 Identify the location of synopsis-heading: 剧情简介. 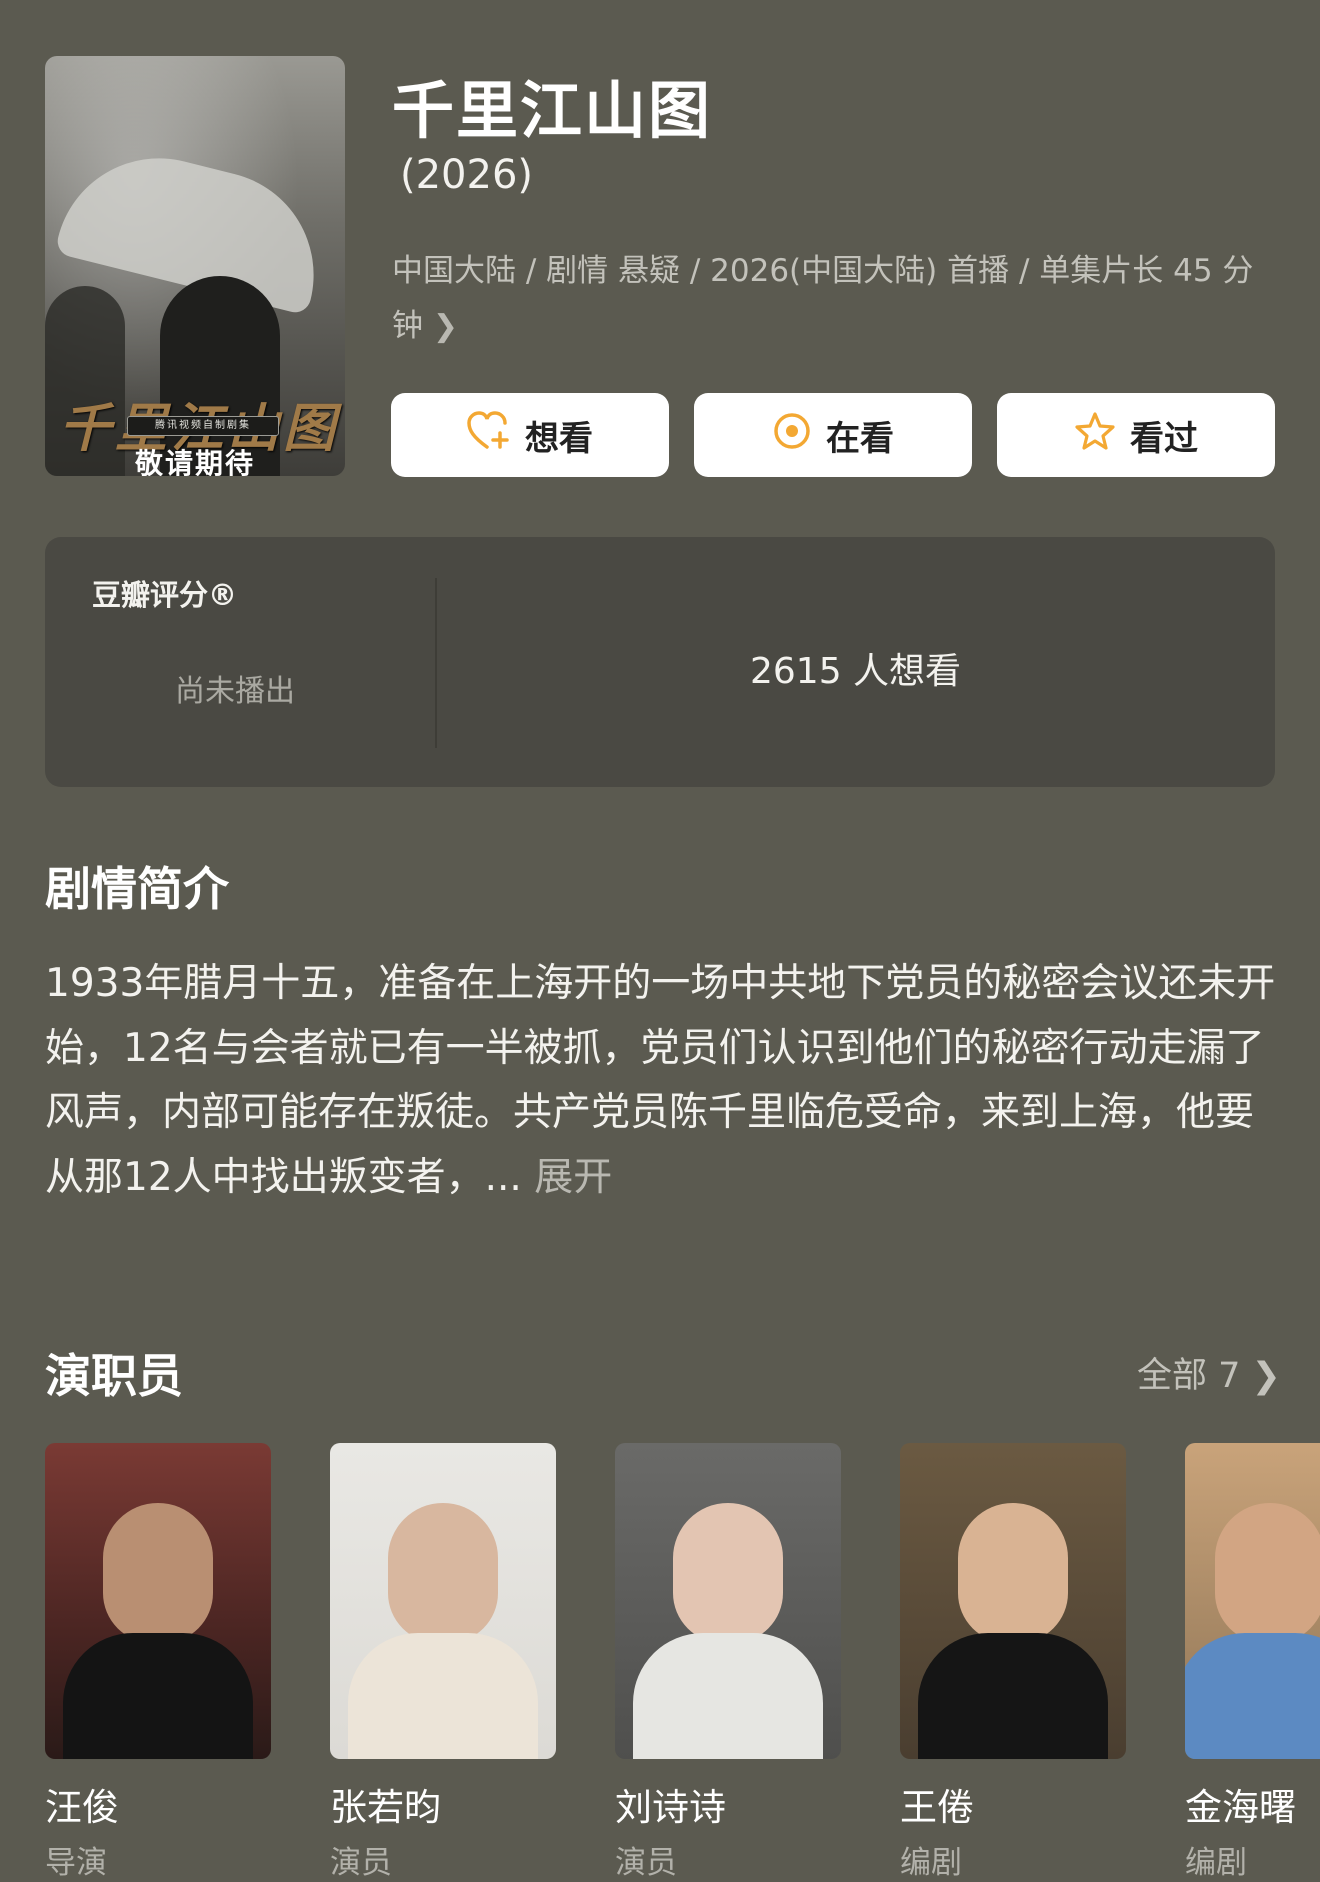
(137, 889).